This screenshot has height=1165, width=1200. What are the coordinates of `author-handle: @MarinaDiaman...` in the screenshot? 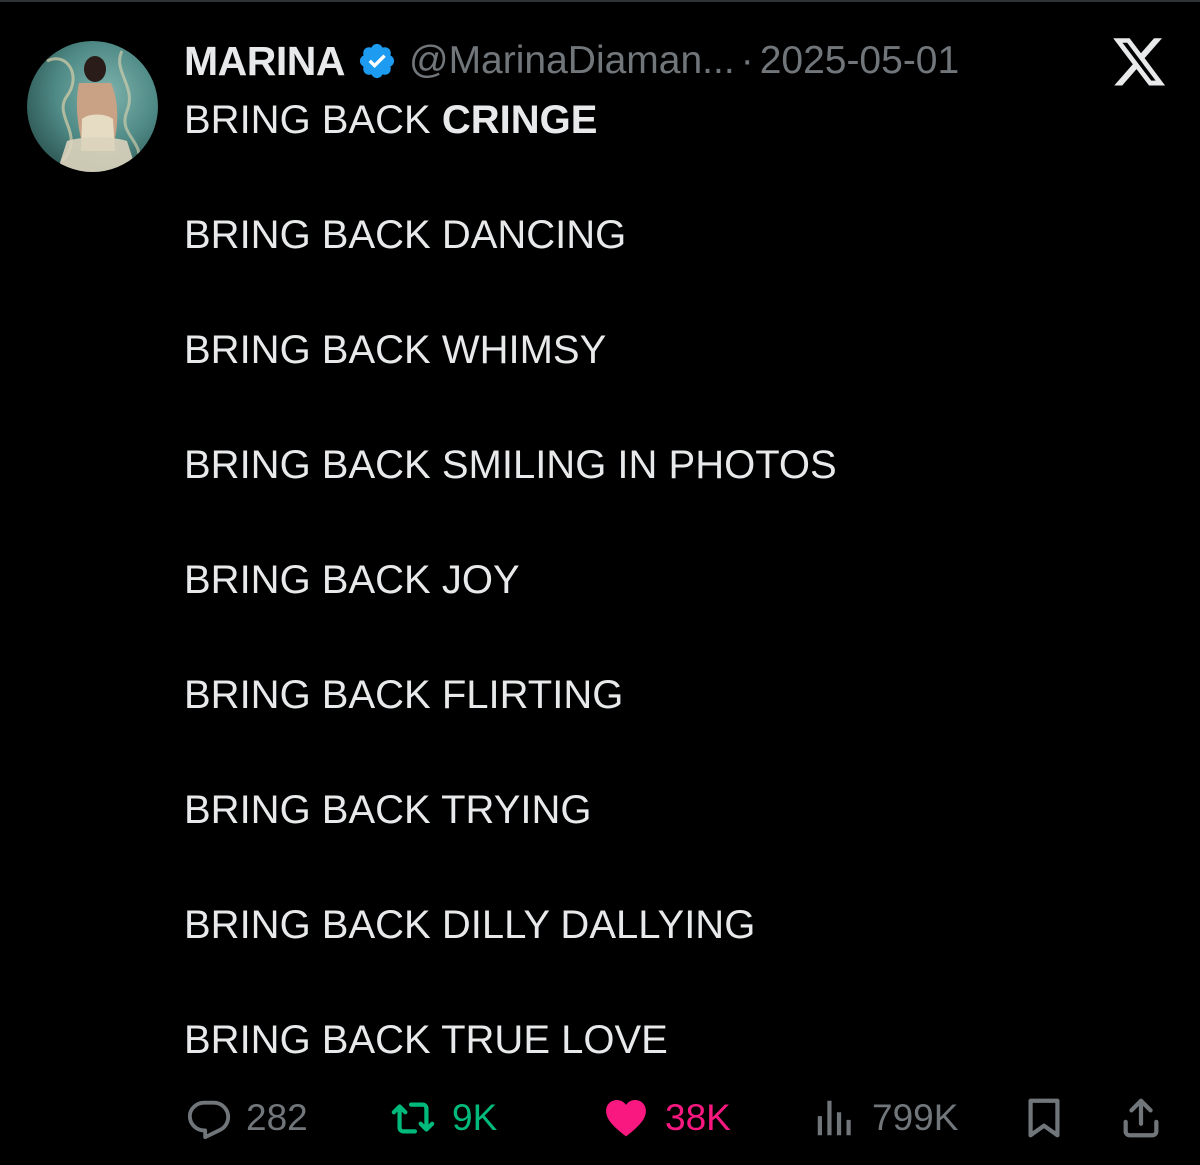 It's located at (572, 61).